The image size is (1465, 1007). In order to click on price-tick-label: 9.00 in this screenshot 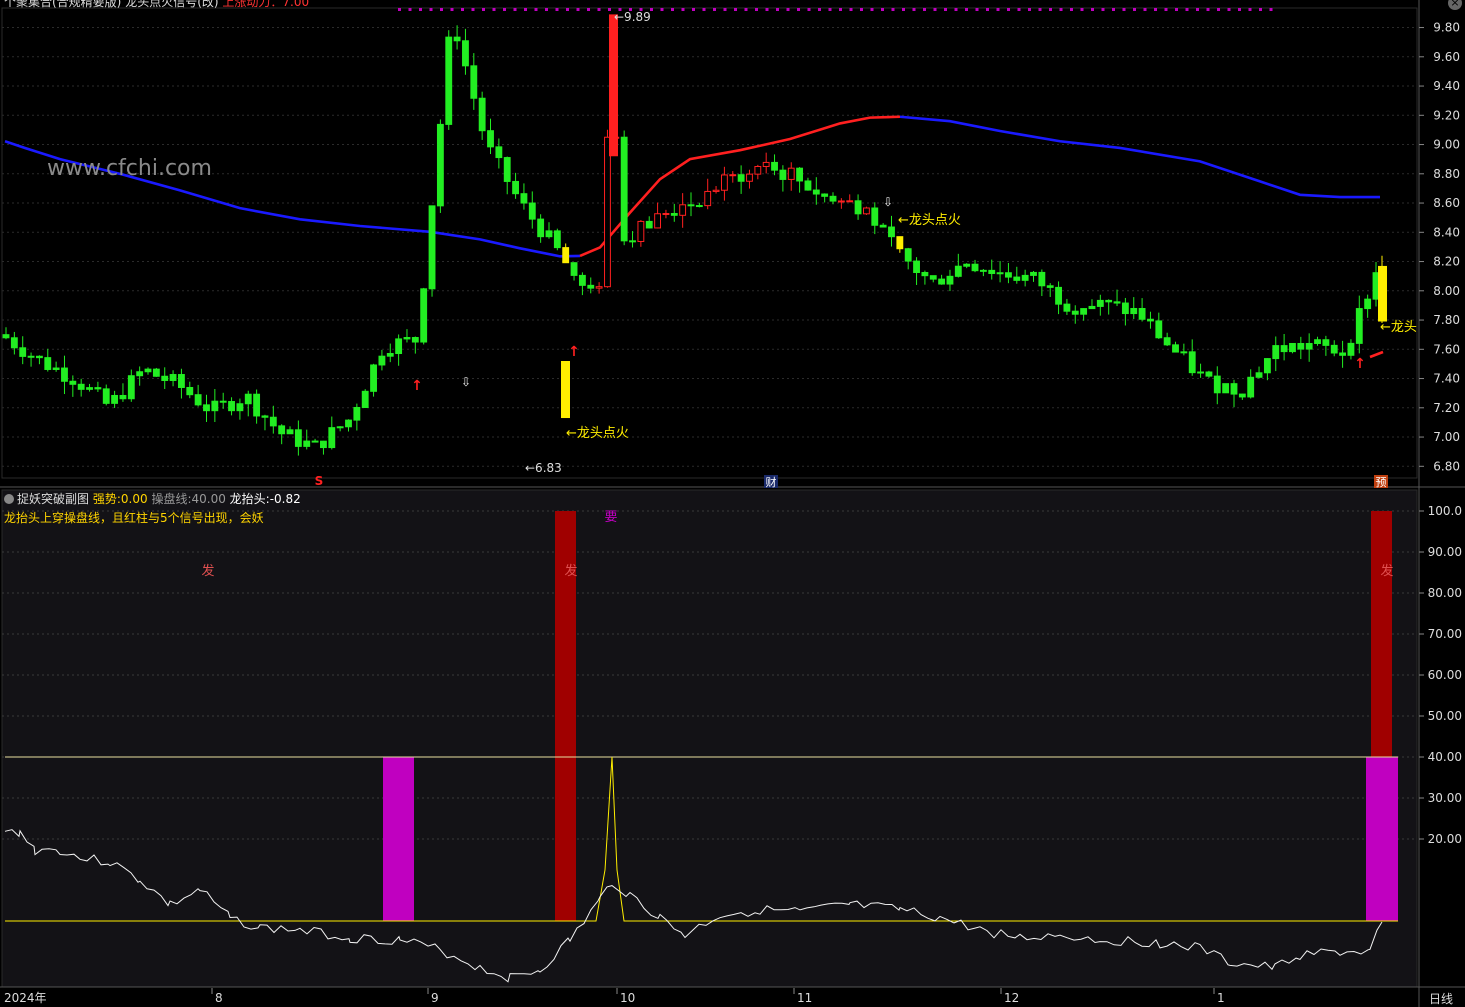, I will do `click(1446, 145)`.